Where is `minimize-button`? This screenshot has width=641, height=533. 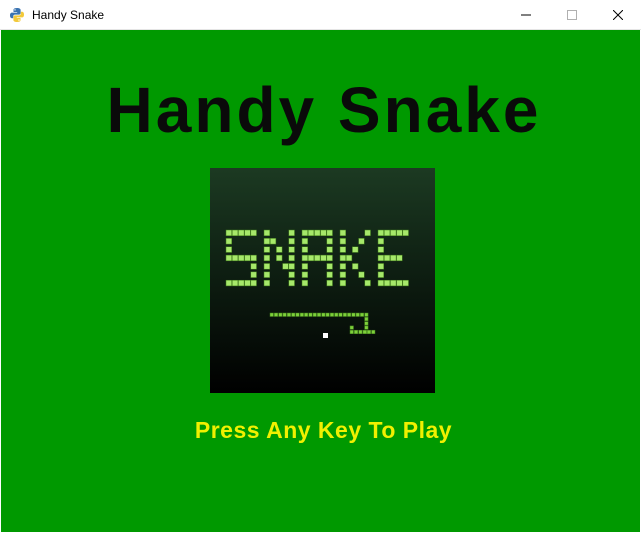 minimize-button is located at coordinates (526, 14).